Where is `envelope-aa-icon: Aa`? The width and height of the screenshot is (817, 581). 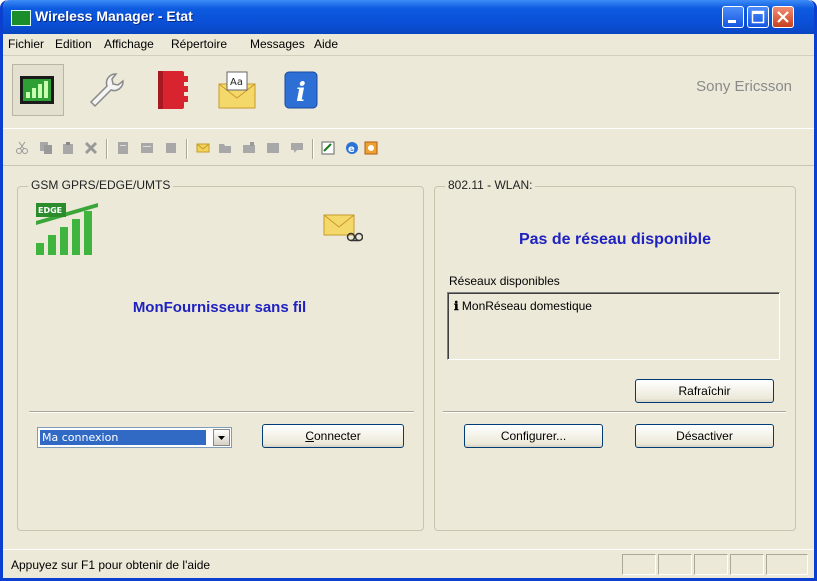 envelope-aa-icon: Aa is located at coordinates (237, 90).